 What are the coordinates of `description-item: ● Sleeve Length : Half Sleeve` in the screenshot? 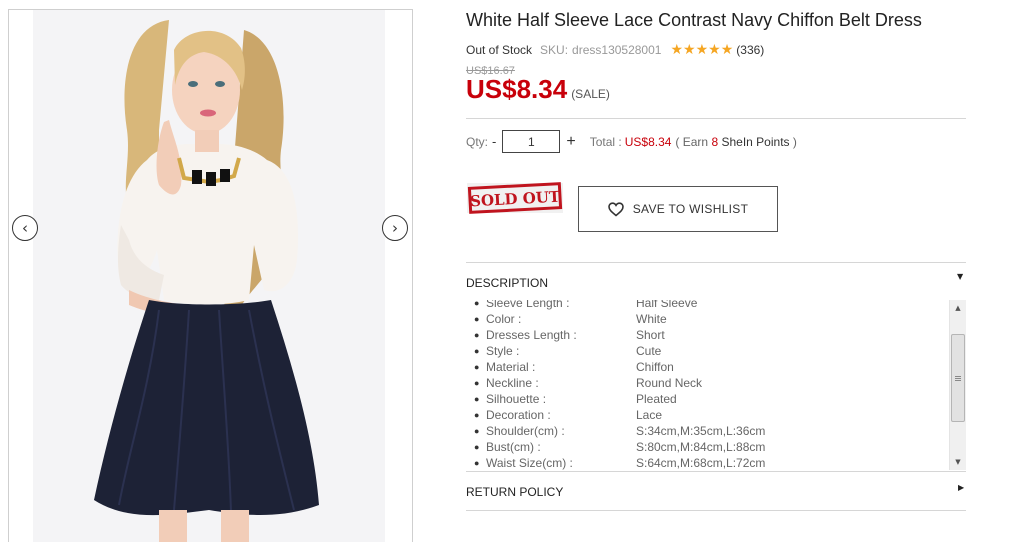 It's located at (709, 305).